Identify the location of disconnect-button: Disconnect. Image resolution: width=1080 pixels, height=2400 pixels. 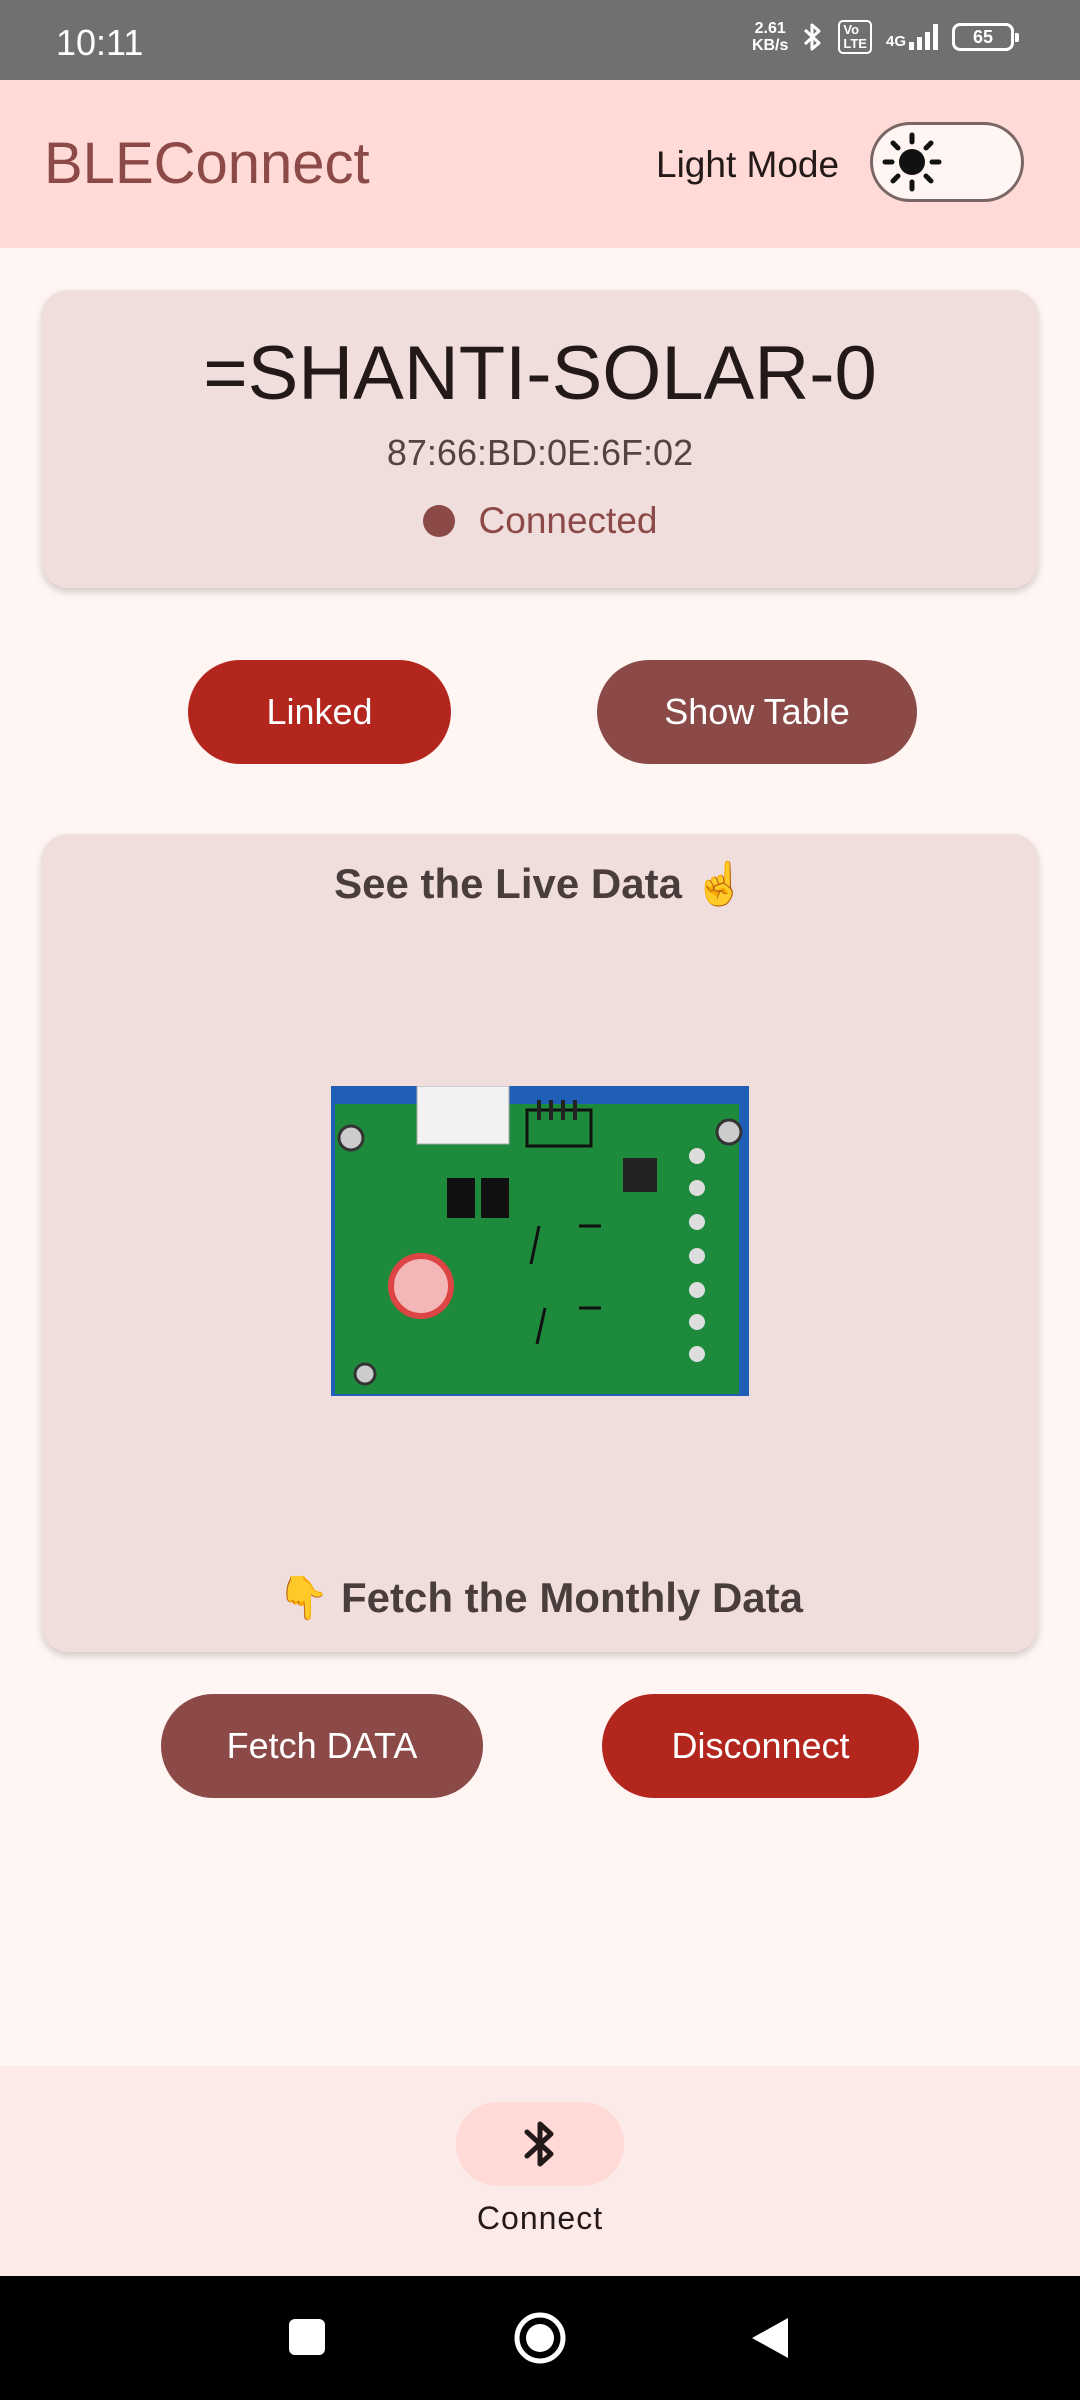
(760, 1746).